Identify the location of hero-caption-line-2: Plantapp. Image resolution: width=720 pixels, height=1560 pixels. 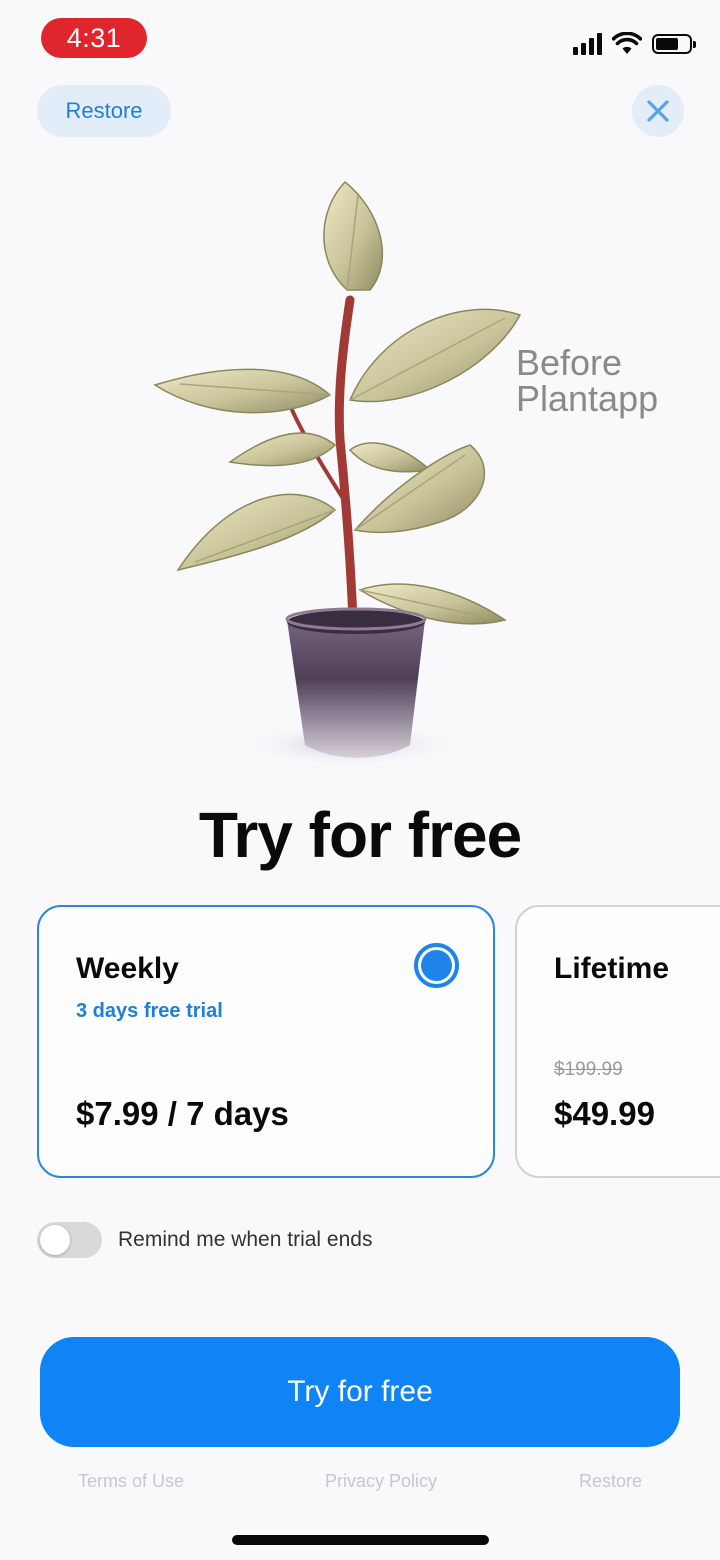
(587, 398).